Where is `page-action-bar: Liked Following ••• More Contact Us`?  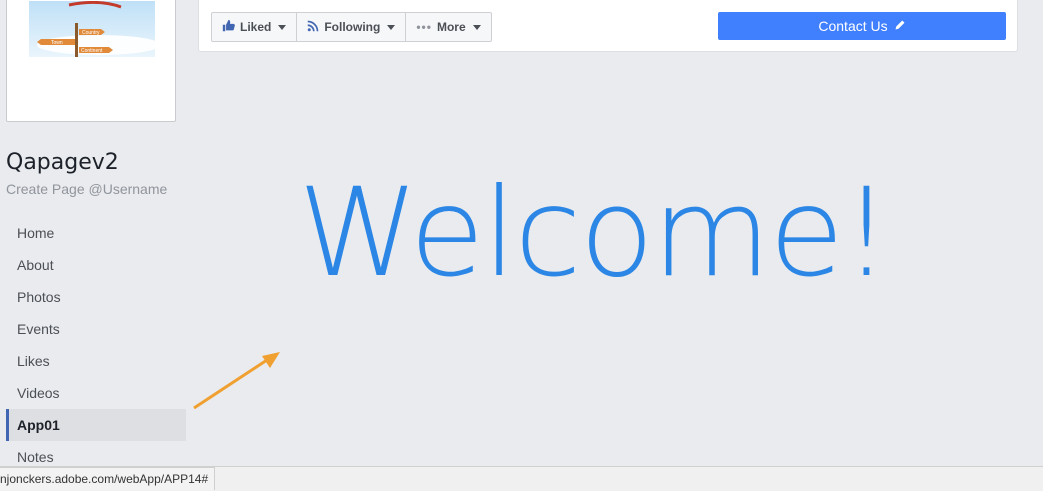 page-action-bar: Liked Following ••• More Contact Us is located at coordinates (608, 26).